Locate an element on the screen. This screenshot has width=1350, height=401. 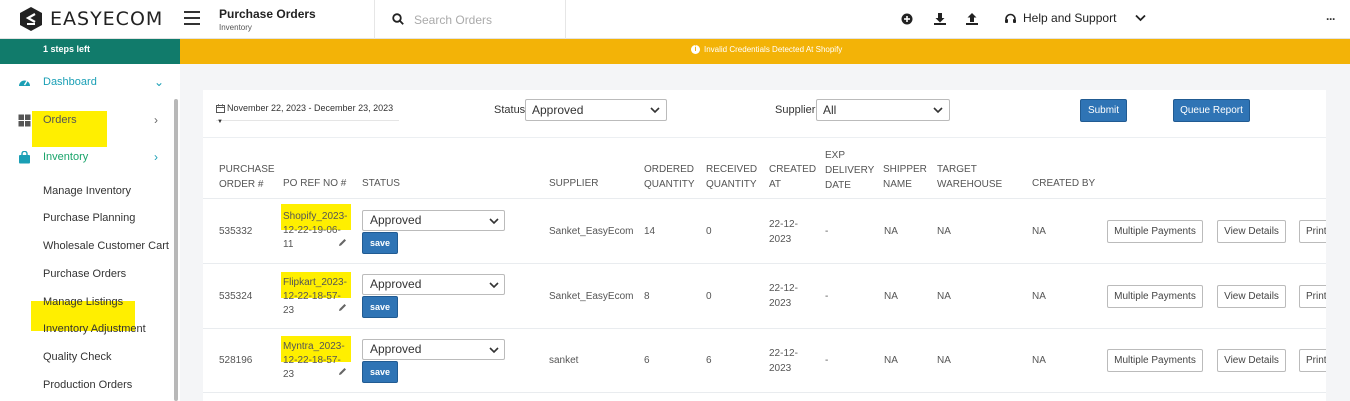
sidebar-item-dashboard: Dashboard ⌄ is located at coordinates (86, 83).